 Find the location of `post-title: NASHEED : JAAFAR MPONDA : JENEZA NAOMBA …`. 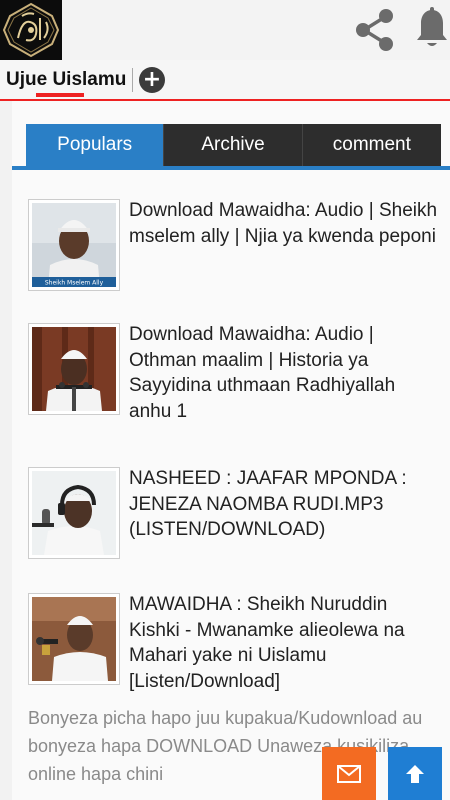

post-title: NASHEED : JAAFAR MPONDA : JENEZA NAOMBA … is located at coordinates (285, 504).